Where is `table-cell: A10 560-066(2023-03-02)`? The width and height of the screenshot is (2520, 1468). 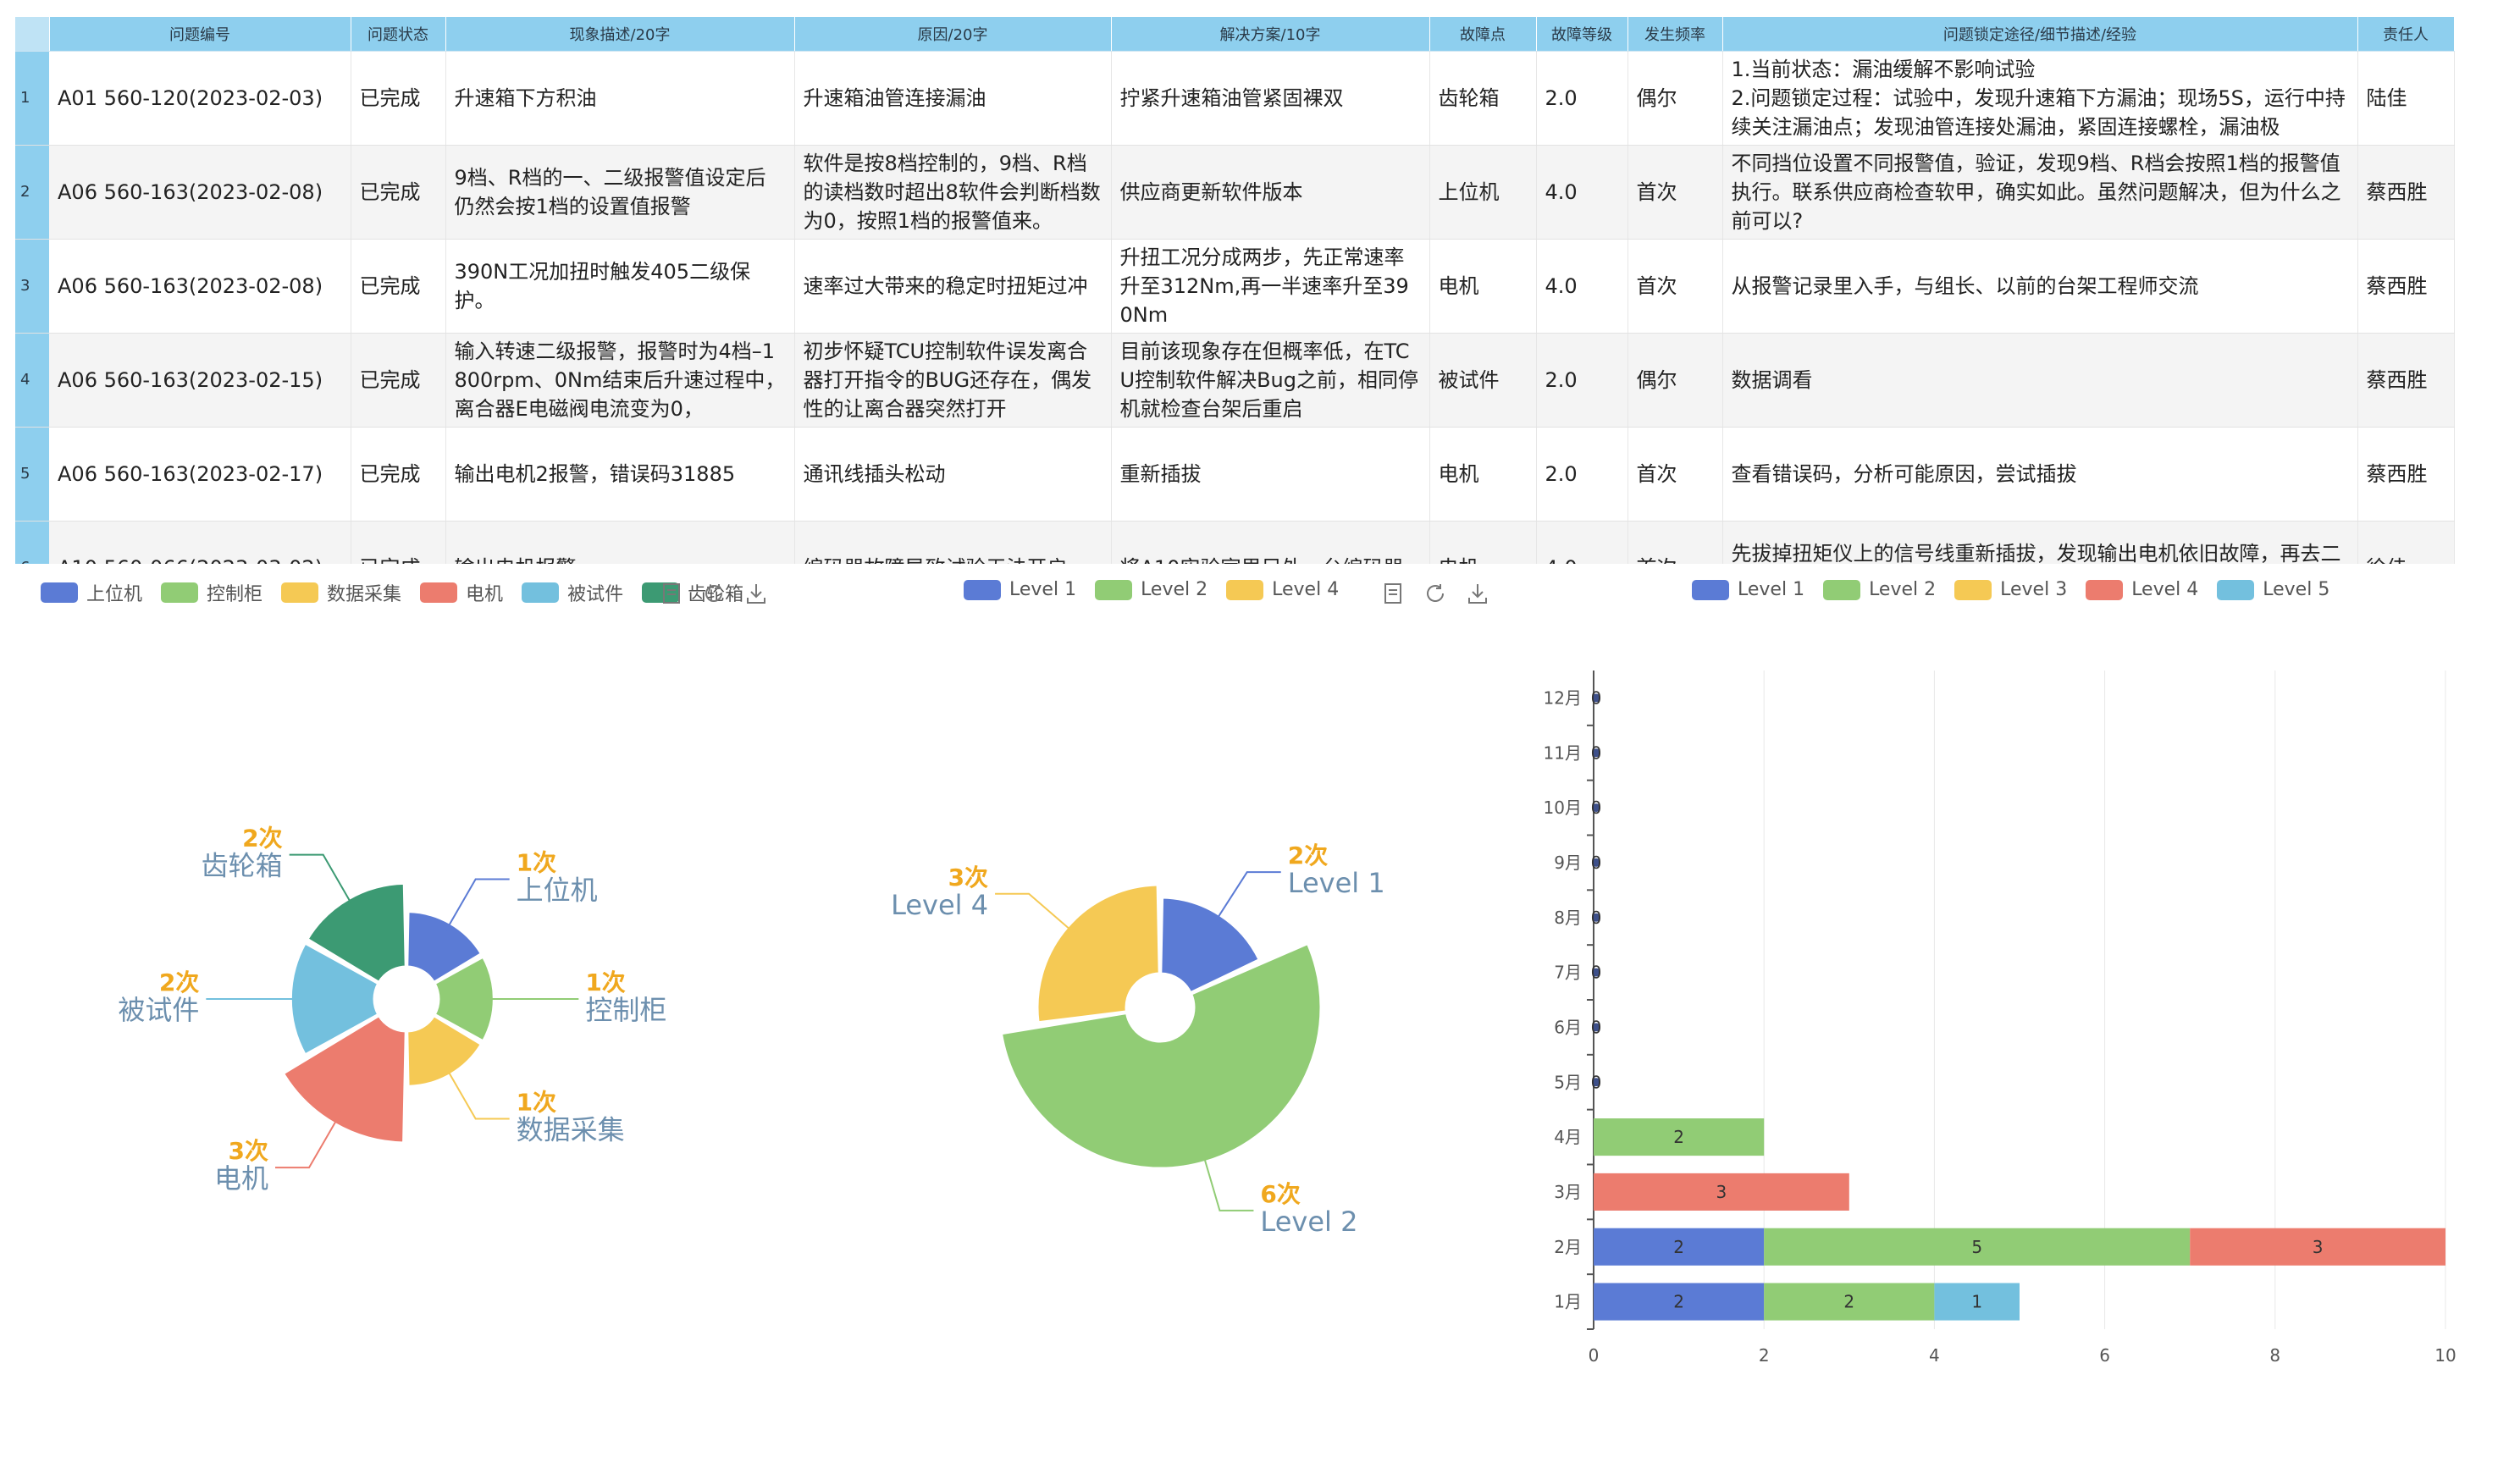
table-cell: A10 560-066(2023-03-02) is located at coordinates (200, 543).